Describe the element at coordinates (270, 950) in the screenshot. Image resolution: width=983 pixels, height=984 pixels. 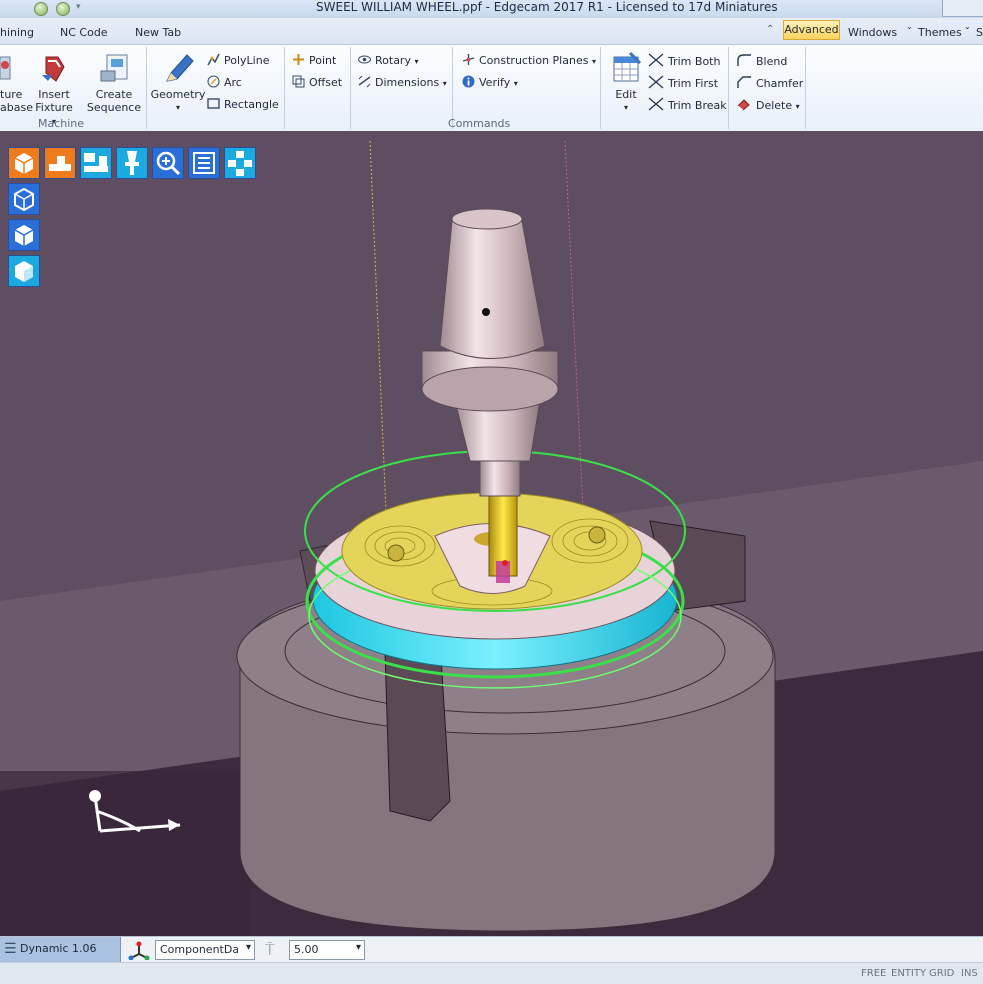
I see `pin-icon: ⍑` at that location.